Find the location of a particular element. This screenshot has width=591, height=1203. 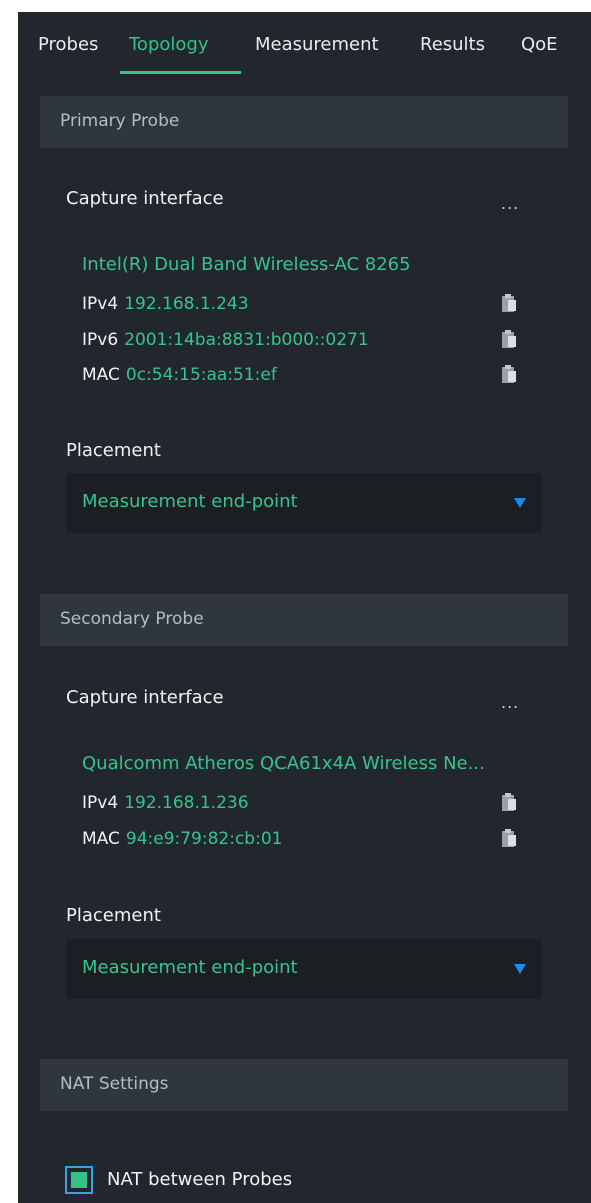

address-row-mac: MAC 94:e9:79:82:cb:01 is located at coordinates (182, 839).